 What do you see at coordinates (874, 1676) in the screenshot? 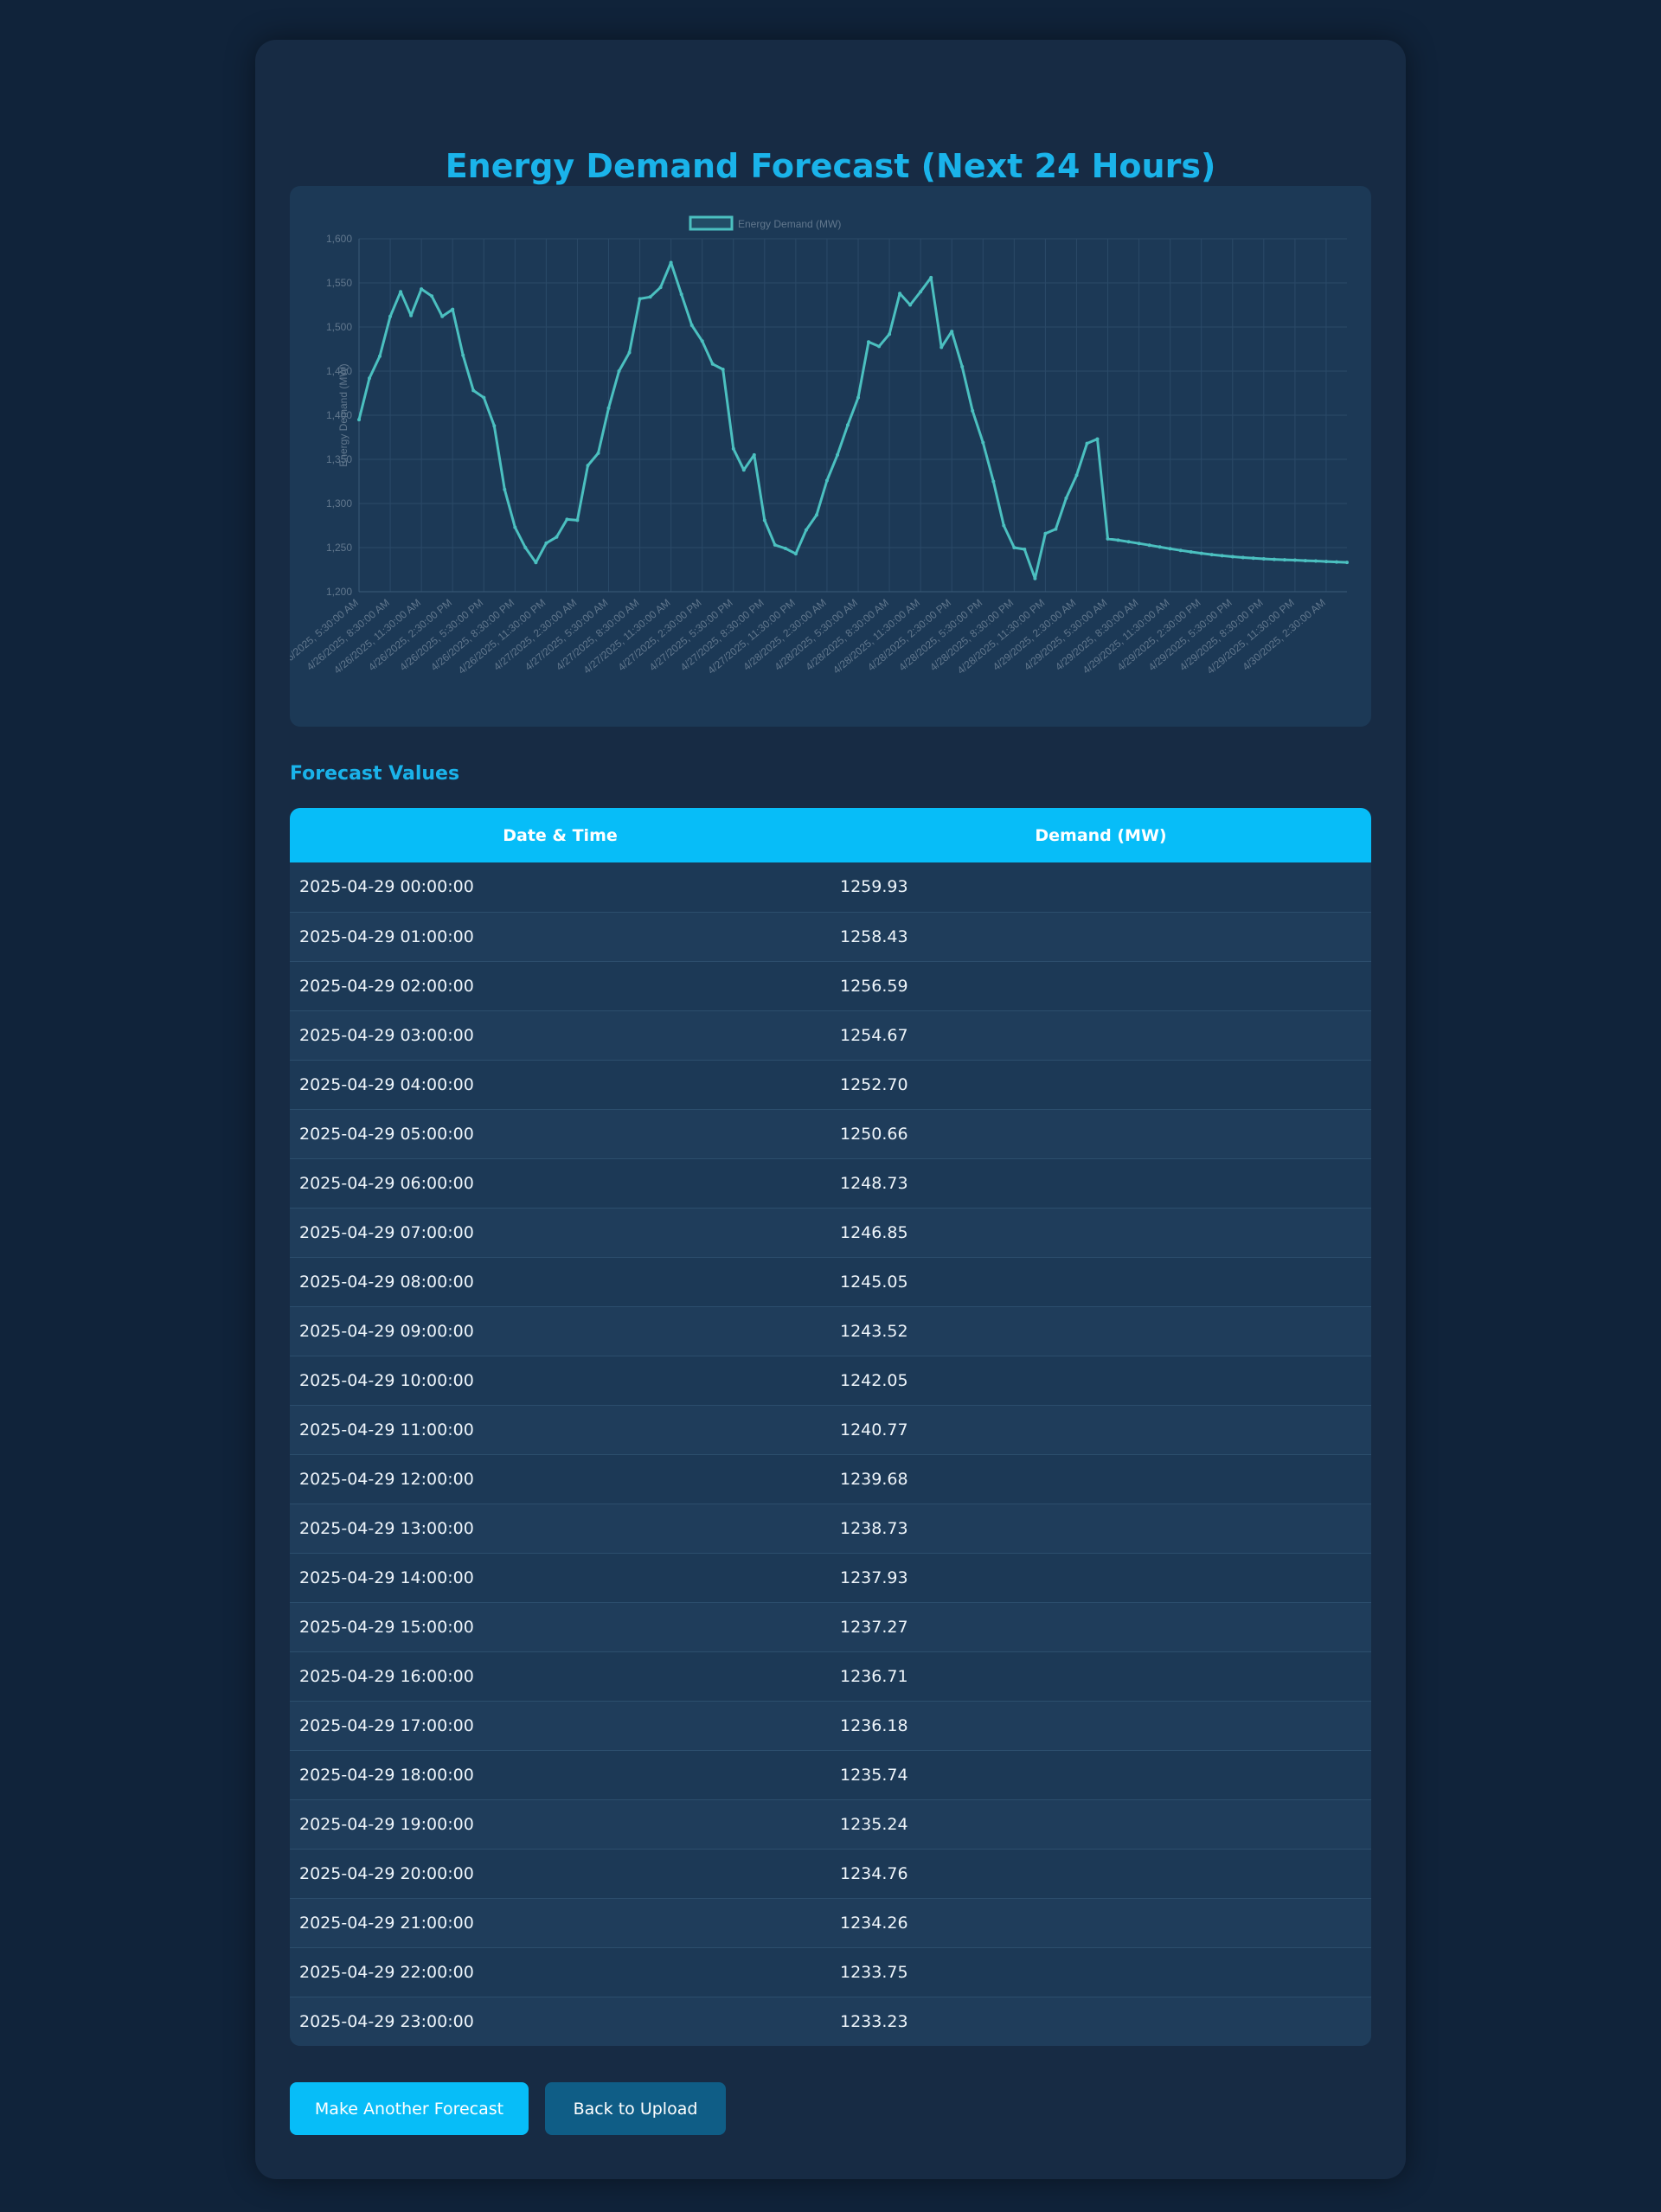
I see `demand-cell: 1236.71` at bounding box center [874, 1676].